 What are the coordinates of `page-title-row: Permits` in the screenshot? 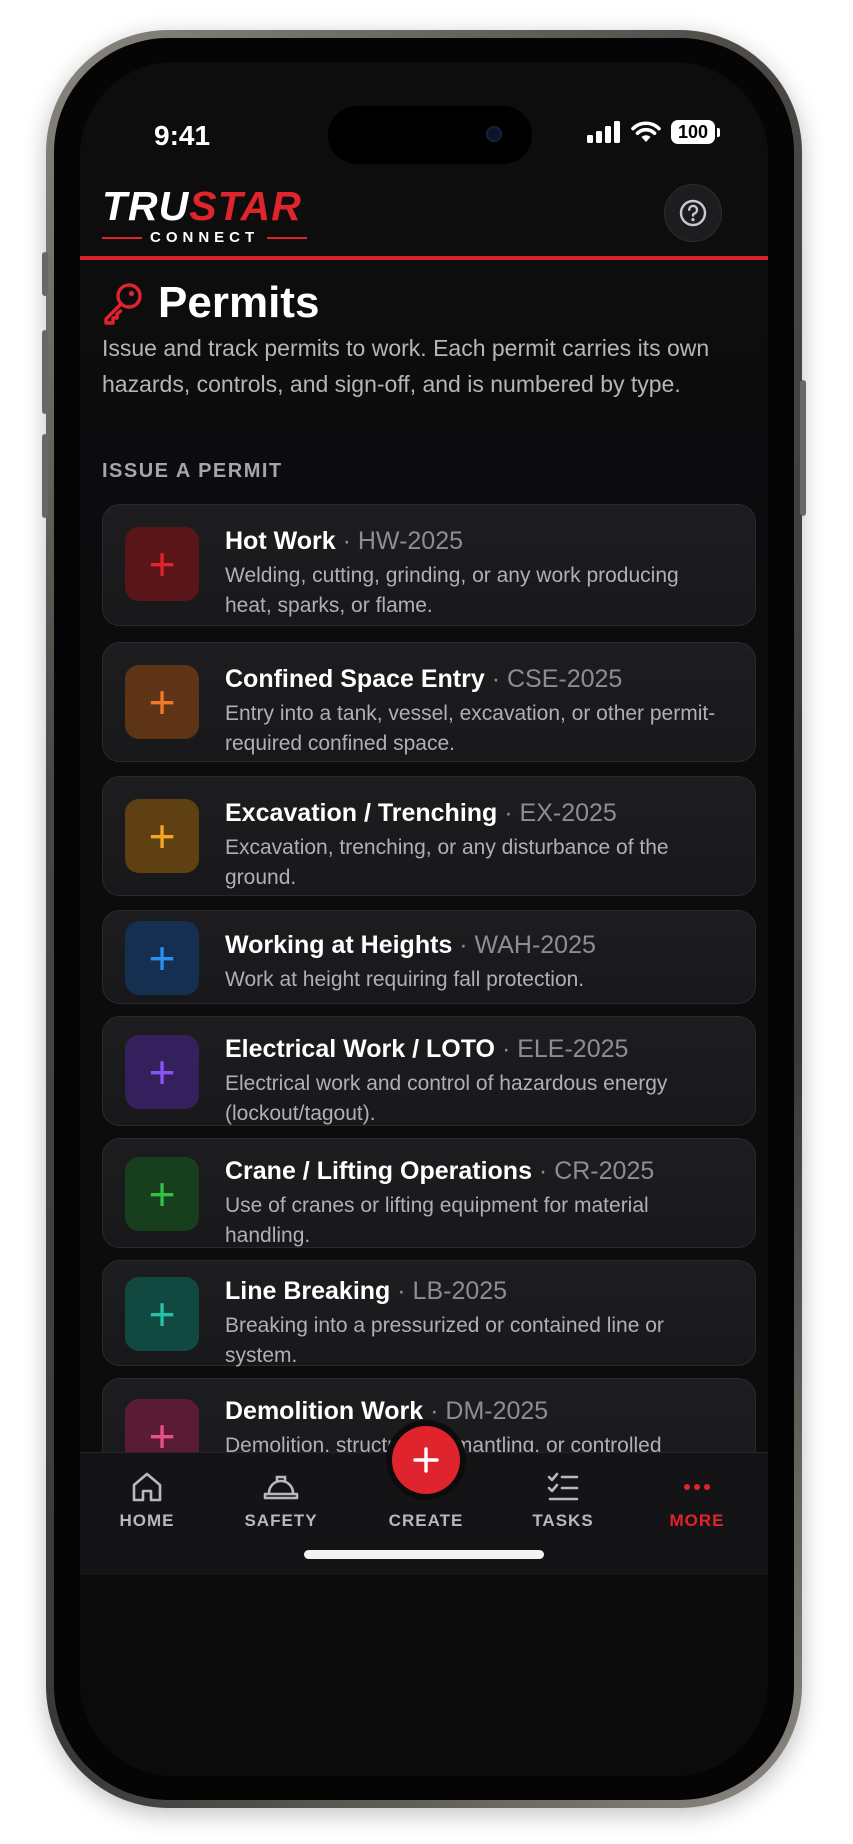 It's located at (210, 303).